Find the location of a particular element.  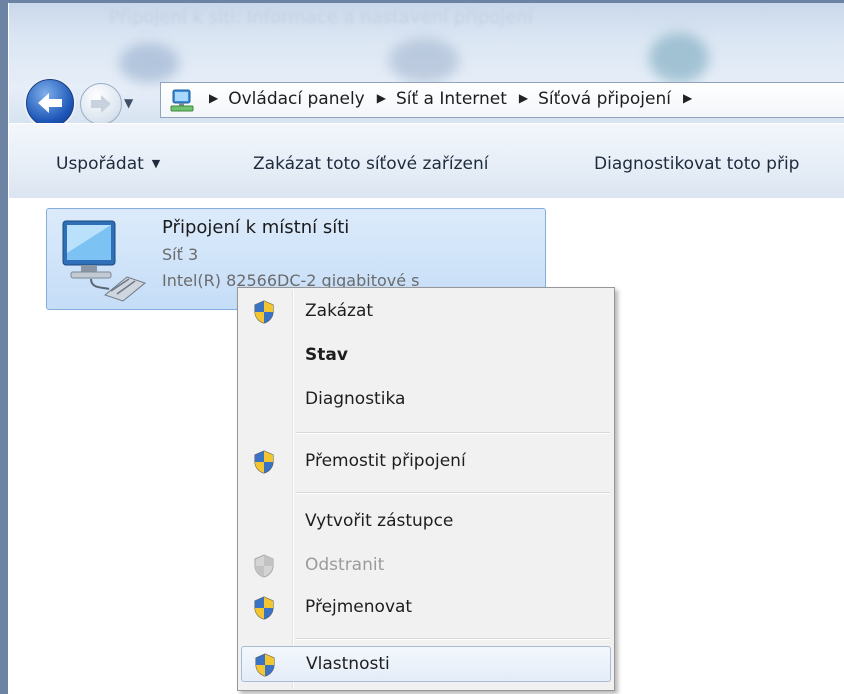

connection-name: Připojení k místní síti is located at coordinates (256, 227).